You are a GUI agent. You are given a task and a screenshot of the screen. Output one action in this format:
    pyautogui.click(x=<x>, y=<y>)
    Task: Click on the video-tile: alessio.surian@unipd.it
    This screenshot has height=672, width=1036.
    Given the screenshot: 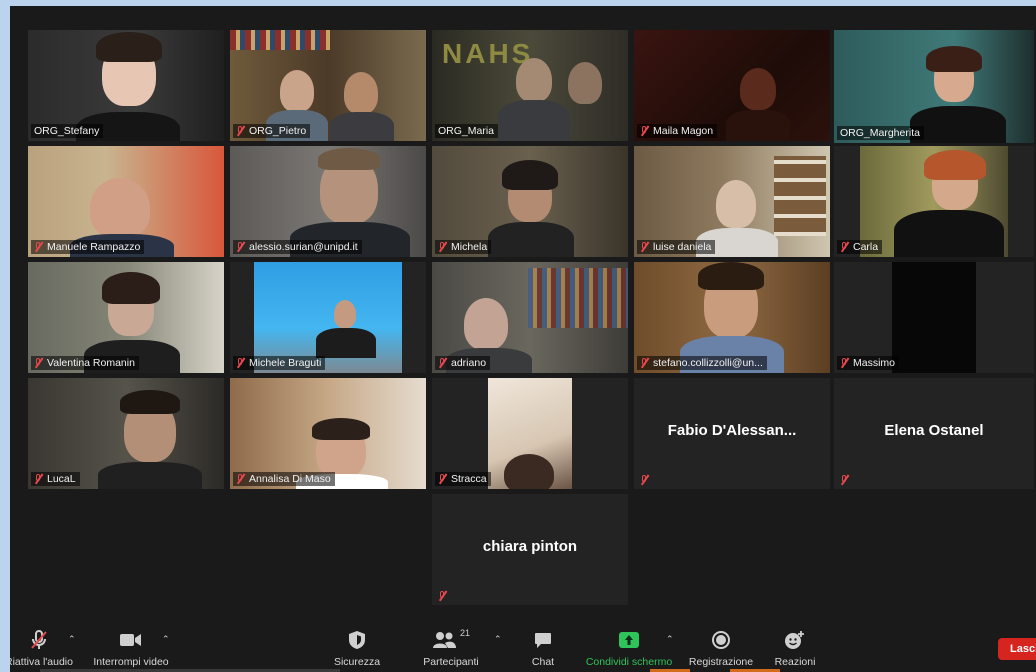 What is the action you would take?
    pyautogui.click(x=328, y=201)
    